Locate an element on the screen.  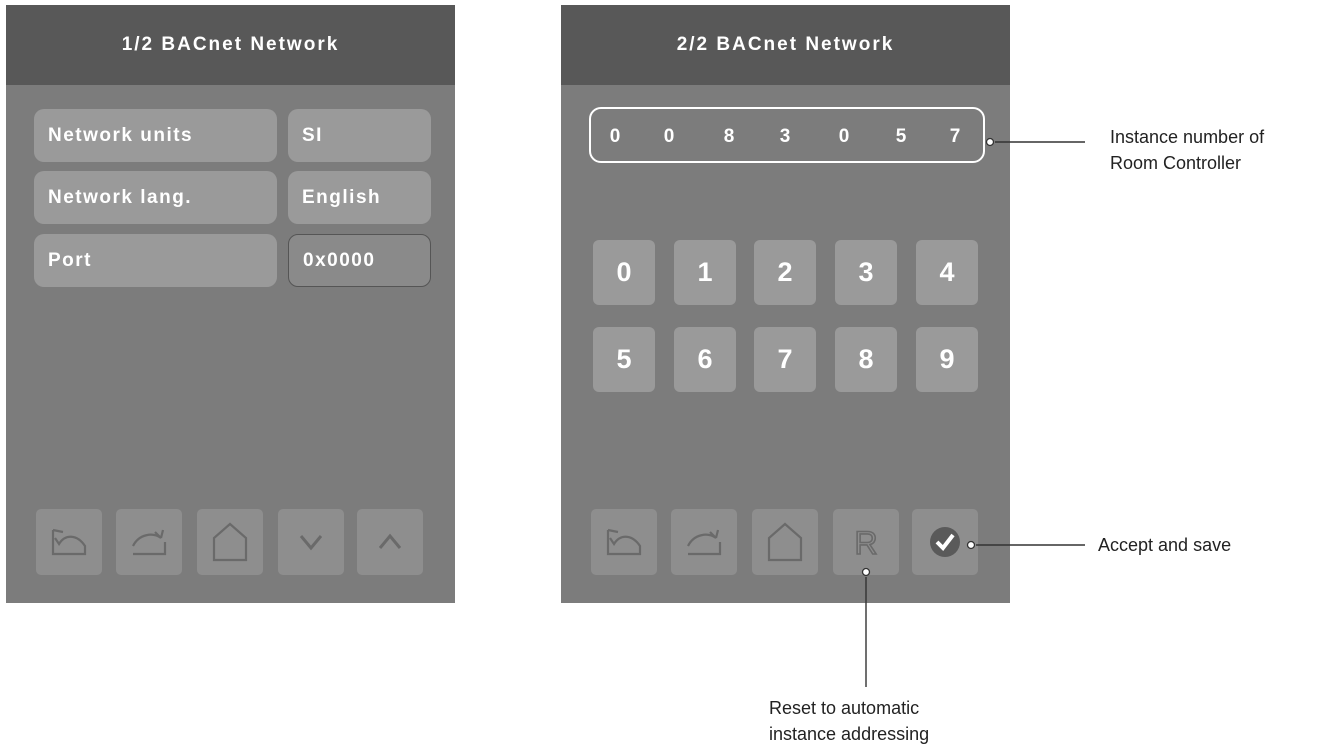
callout-lines is located at coordinates (973, 412).